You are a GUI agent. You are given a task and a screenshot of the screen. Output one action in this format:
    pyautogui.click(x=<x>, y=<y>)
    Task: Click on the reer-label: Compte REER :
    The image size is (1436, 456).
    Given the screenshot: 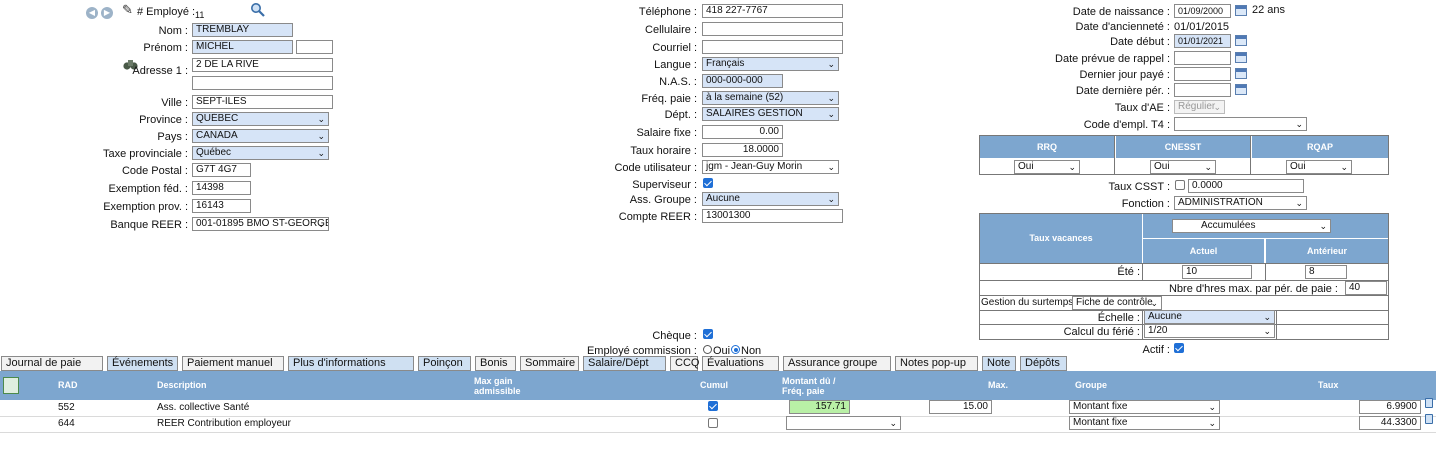 What is the action you would take?
    pyautogui.click(x=657, y=217)
    